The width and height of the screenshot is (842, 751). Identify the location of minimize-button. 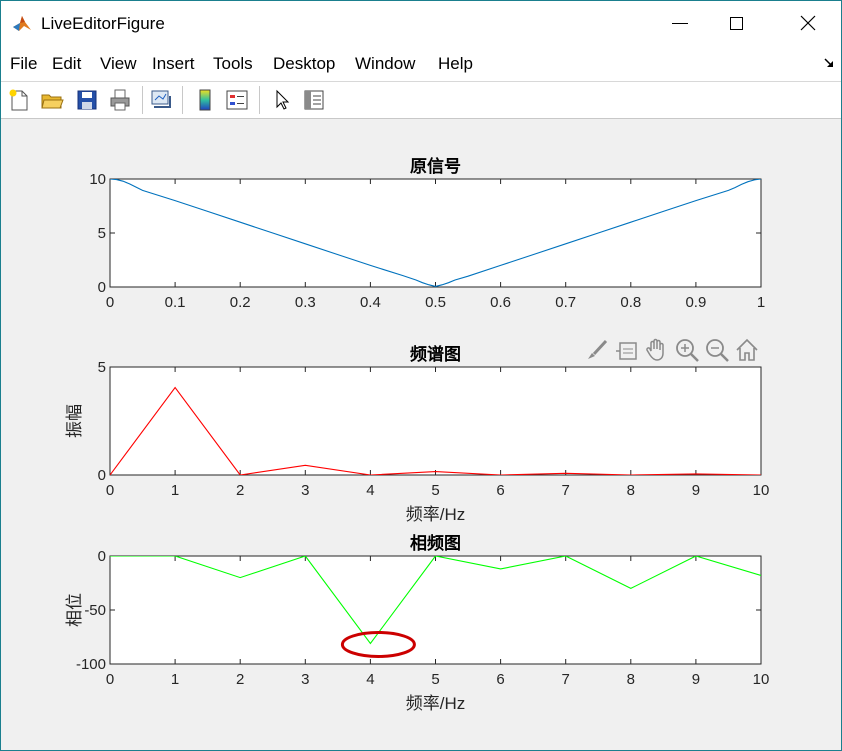
(680, 23).